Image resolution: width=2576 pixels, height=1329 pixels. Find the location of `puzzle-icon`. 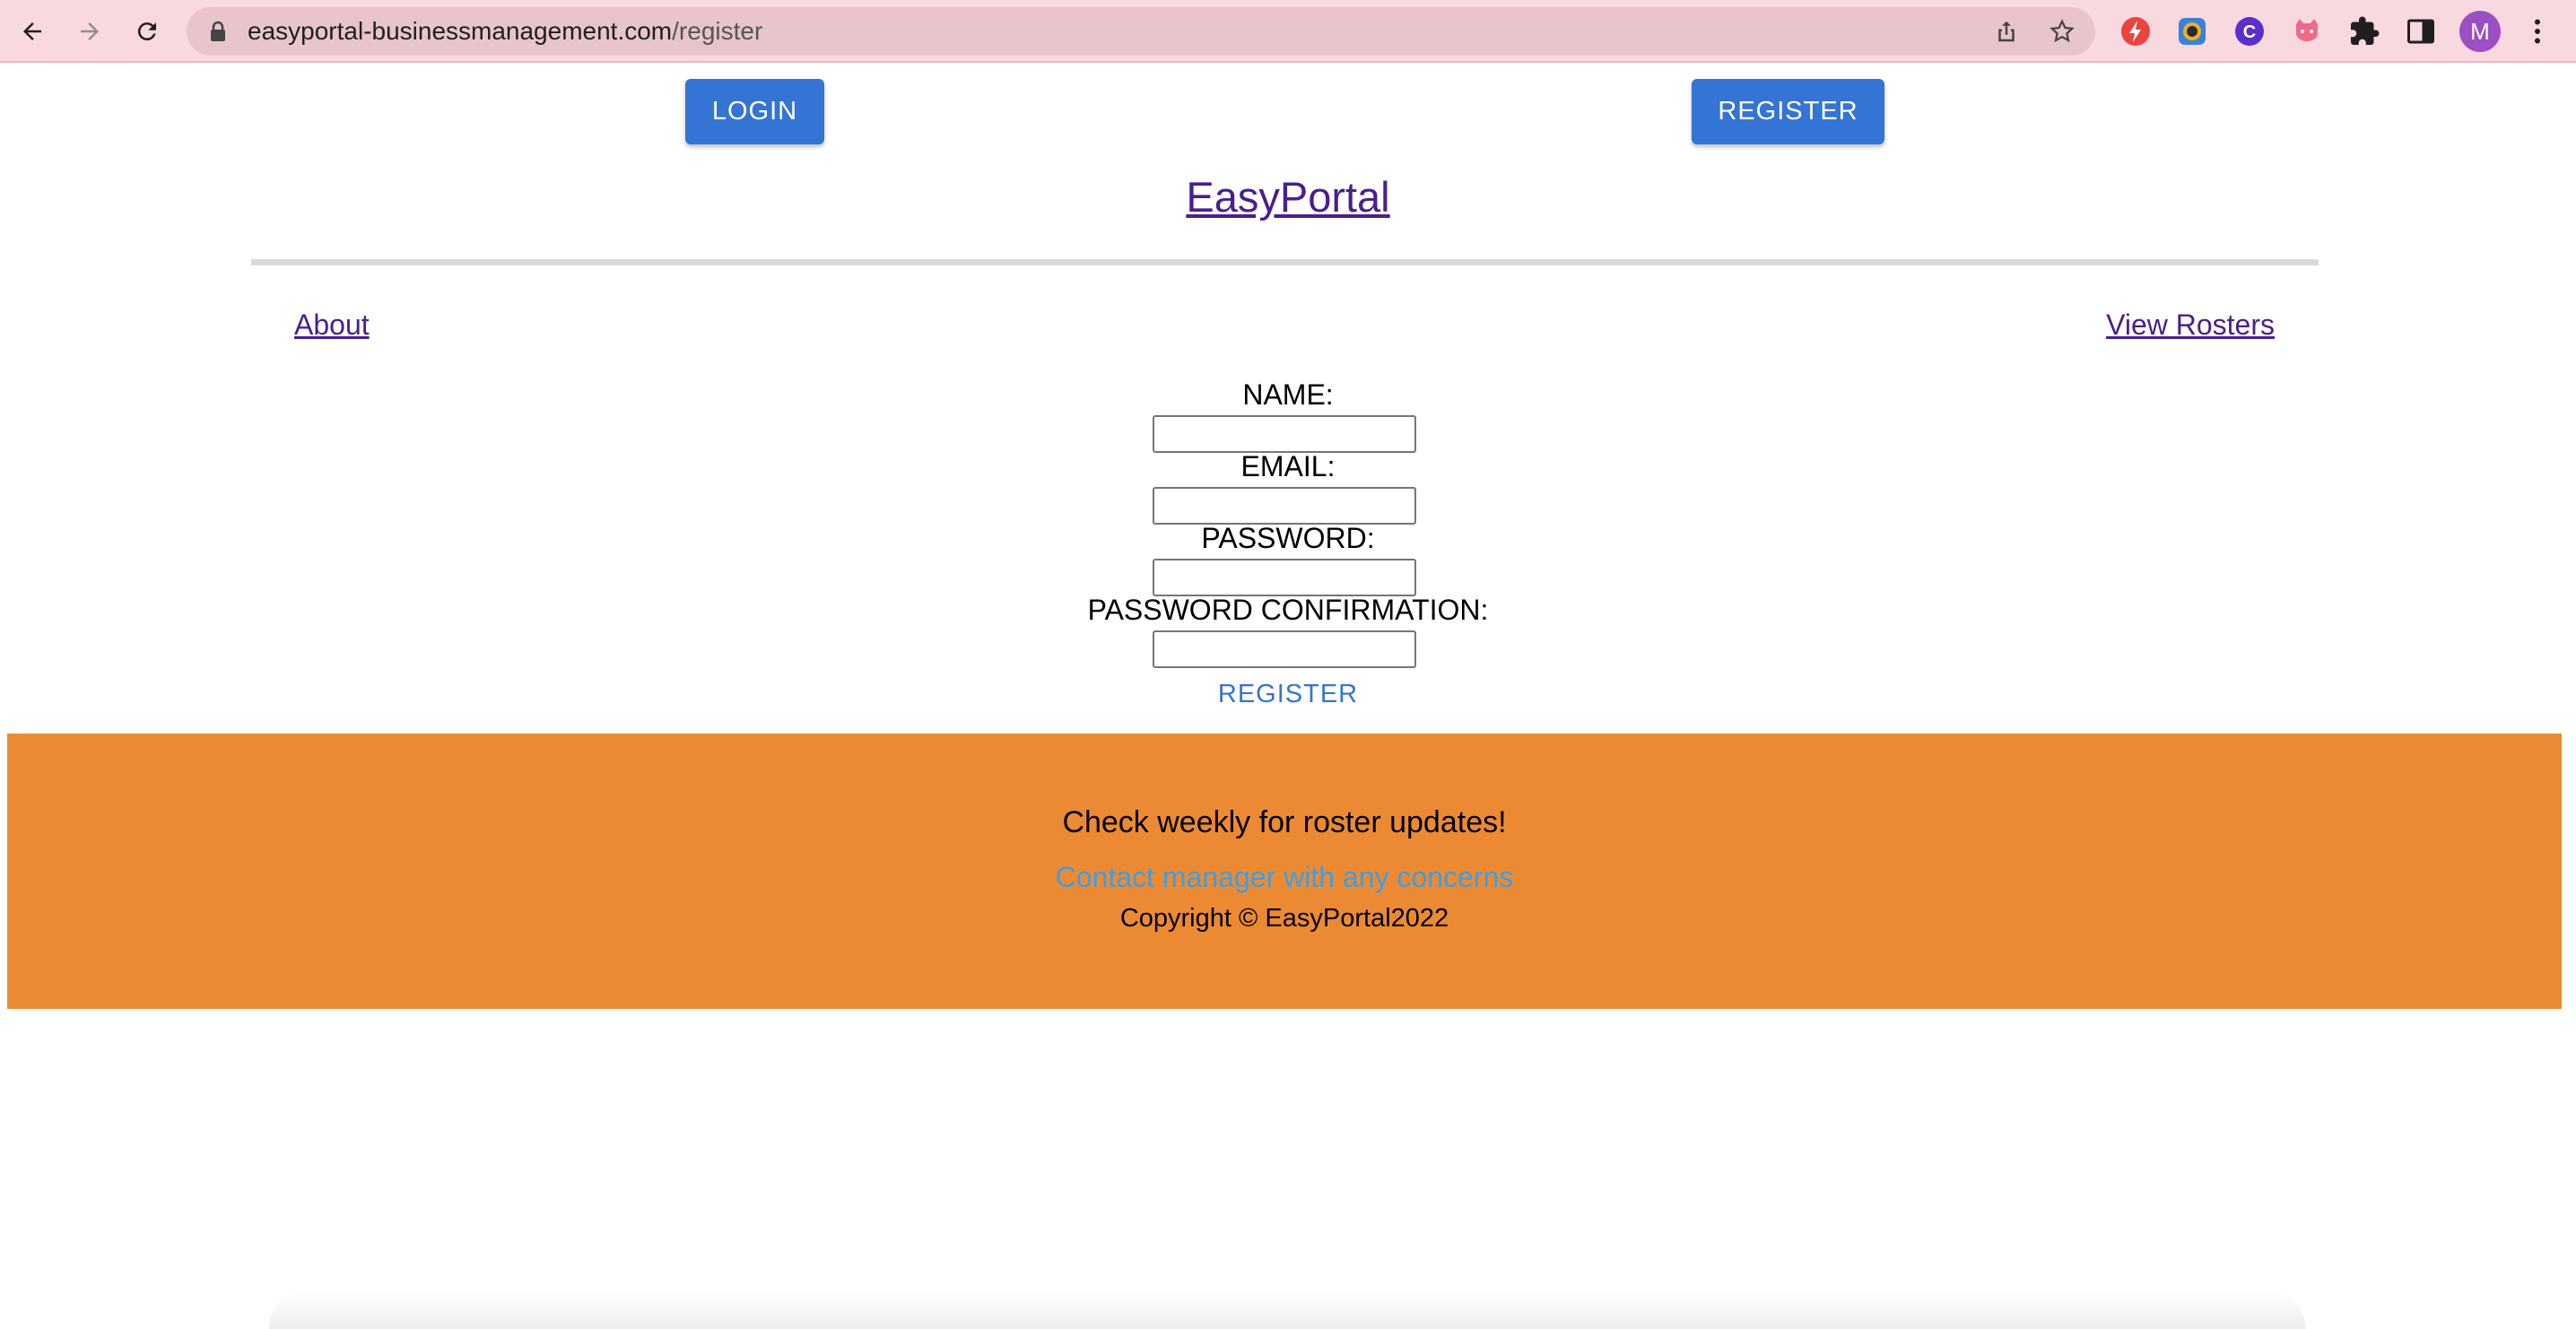

puzzle-icon is located at coordinates (2365, 30).